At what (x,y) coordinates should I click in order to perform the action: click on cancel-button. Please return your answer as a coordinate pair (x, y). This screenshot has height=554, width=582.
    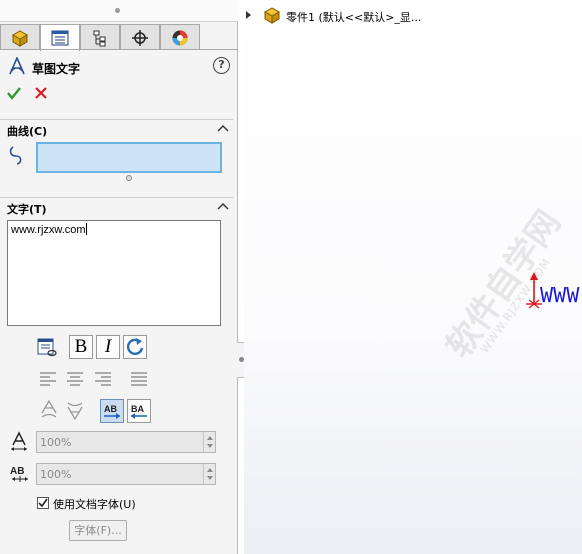
    Looking at the image, I should click on (41, 93).